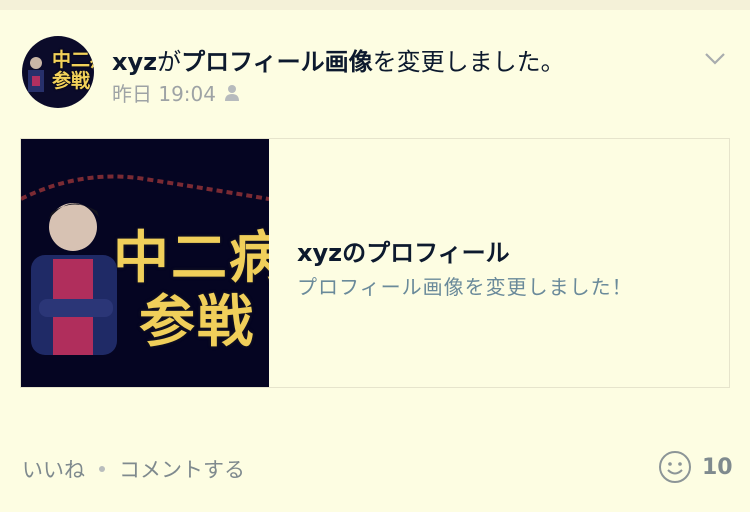  What do you see at coordinates (53, 469) in the screenshot?
I see `like-button: いいね` at bounding box center [53, 469].